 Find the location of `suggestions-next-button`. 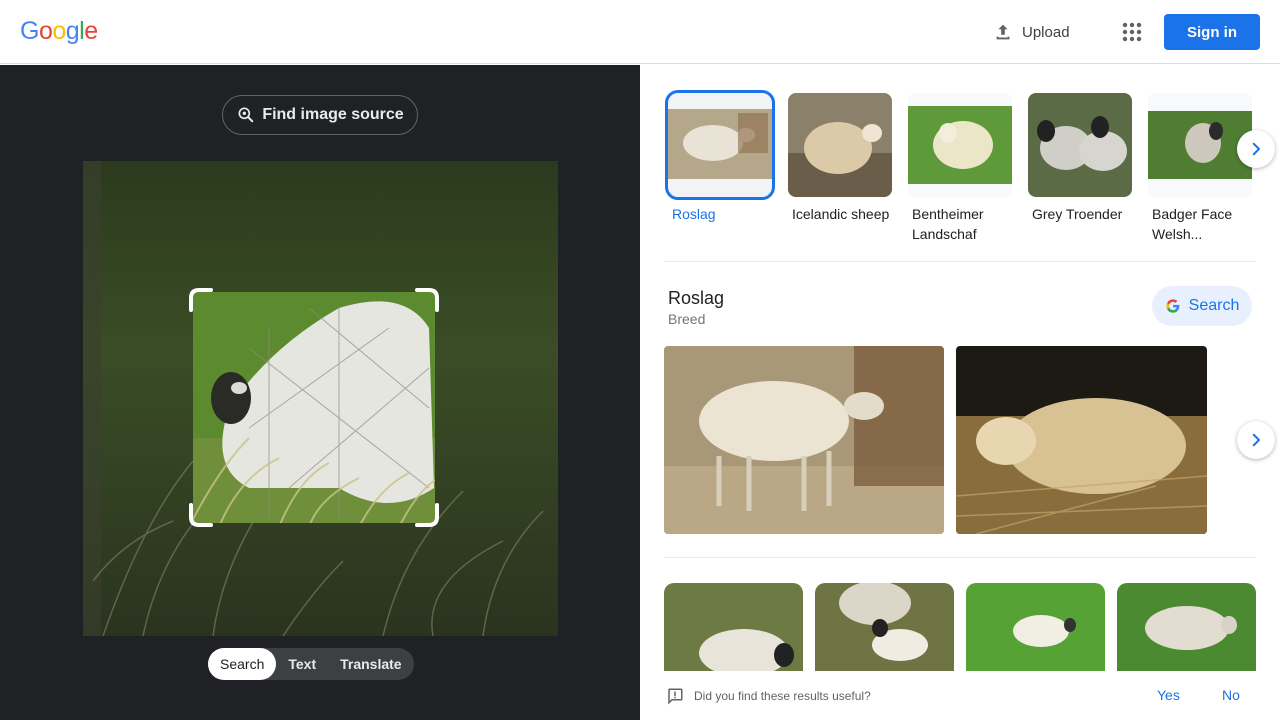

suggestions-next-button is located at coordinates (1256, 149).